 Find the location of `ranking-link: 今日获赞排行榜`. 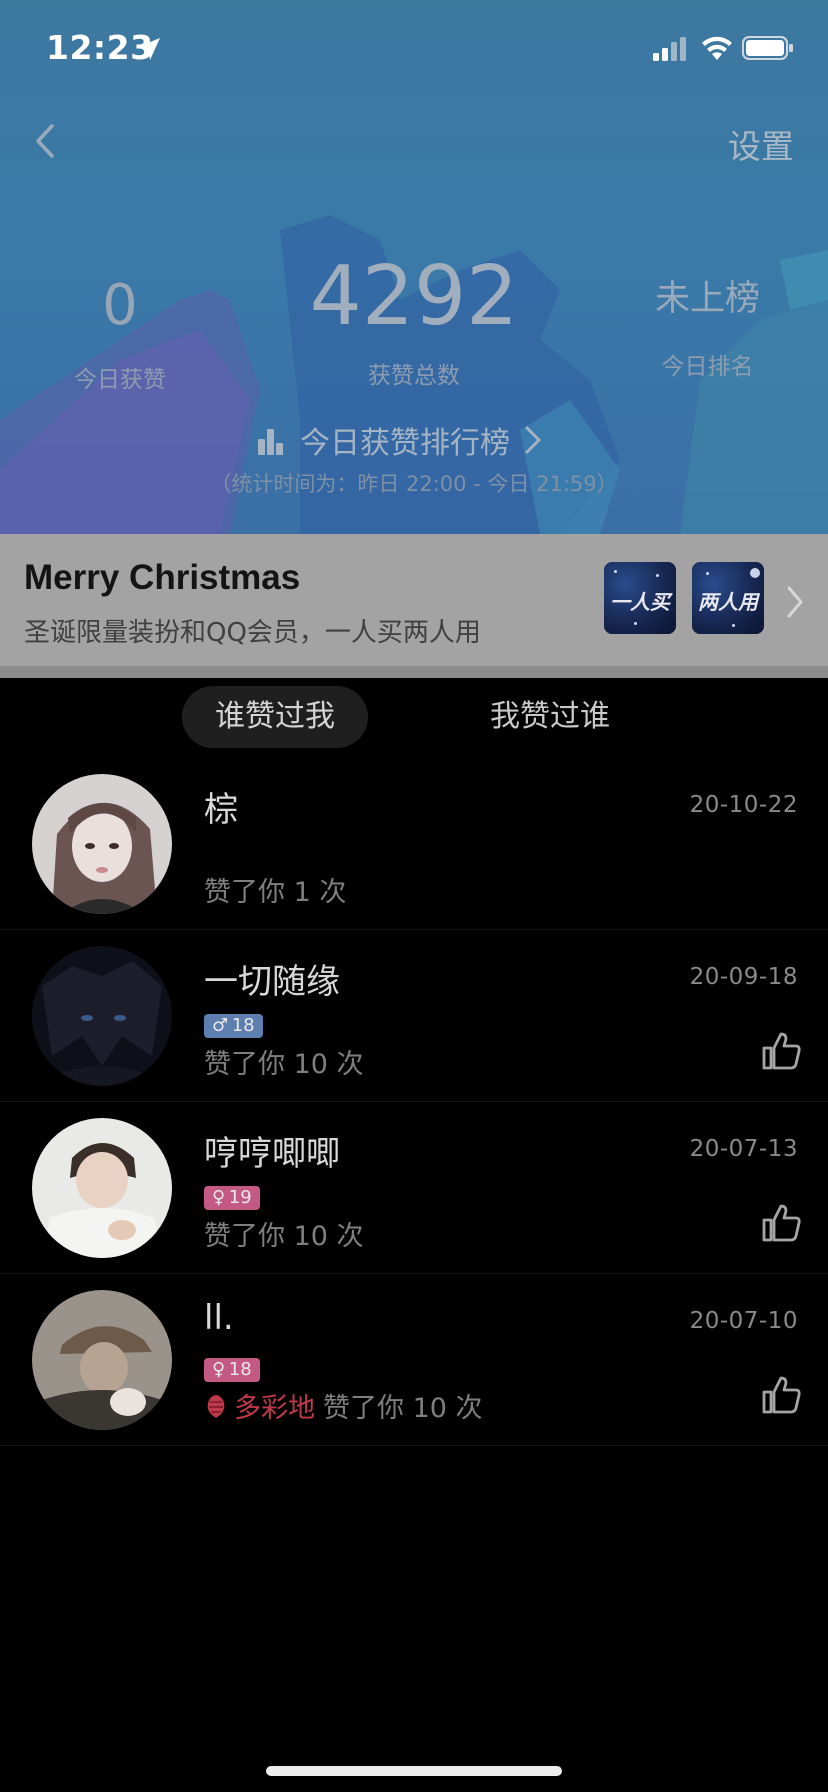

ranking-link: 今日获赞排行榜 is located at coordinates (400, 440).